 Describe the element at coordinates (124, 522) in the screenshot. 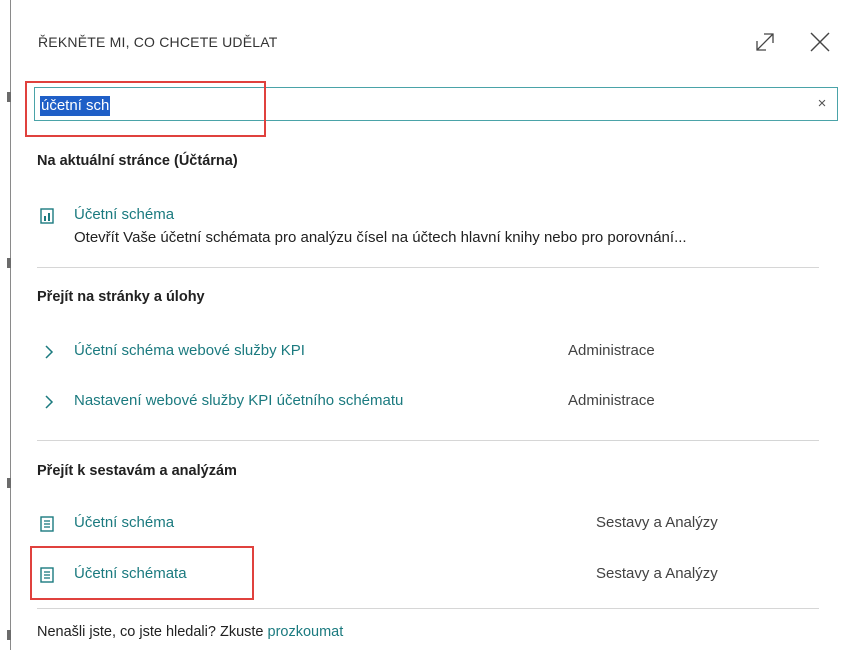

I see `result-link-ucetni-schema-report: Účetní schéma` at that location.